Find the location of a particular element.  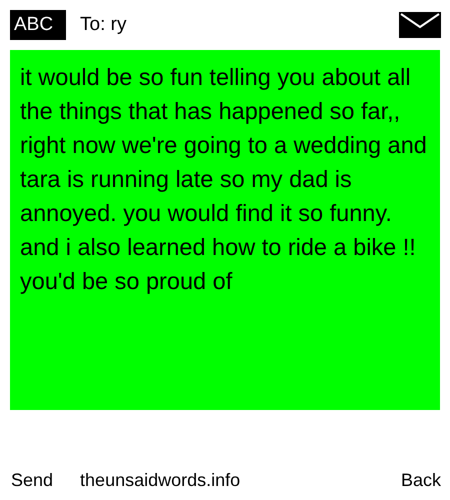

envelope-icon is located at coordinates (420, 25).